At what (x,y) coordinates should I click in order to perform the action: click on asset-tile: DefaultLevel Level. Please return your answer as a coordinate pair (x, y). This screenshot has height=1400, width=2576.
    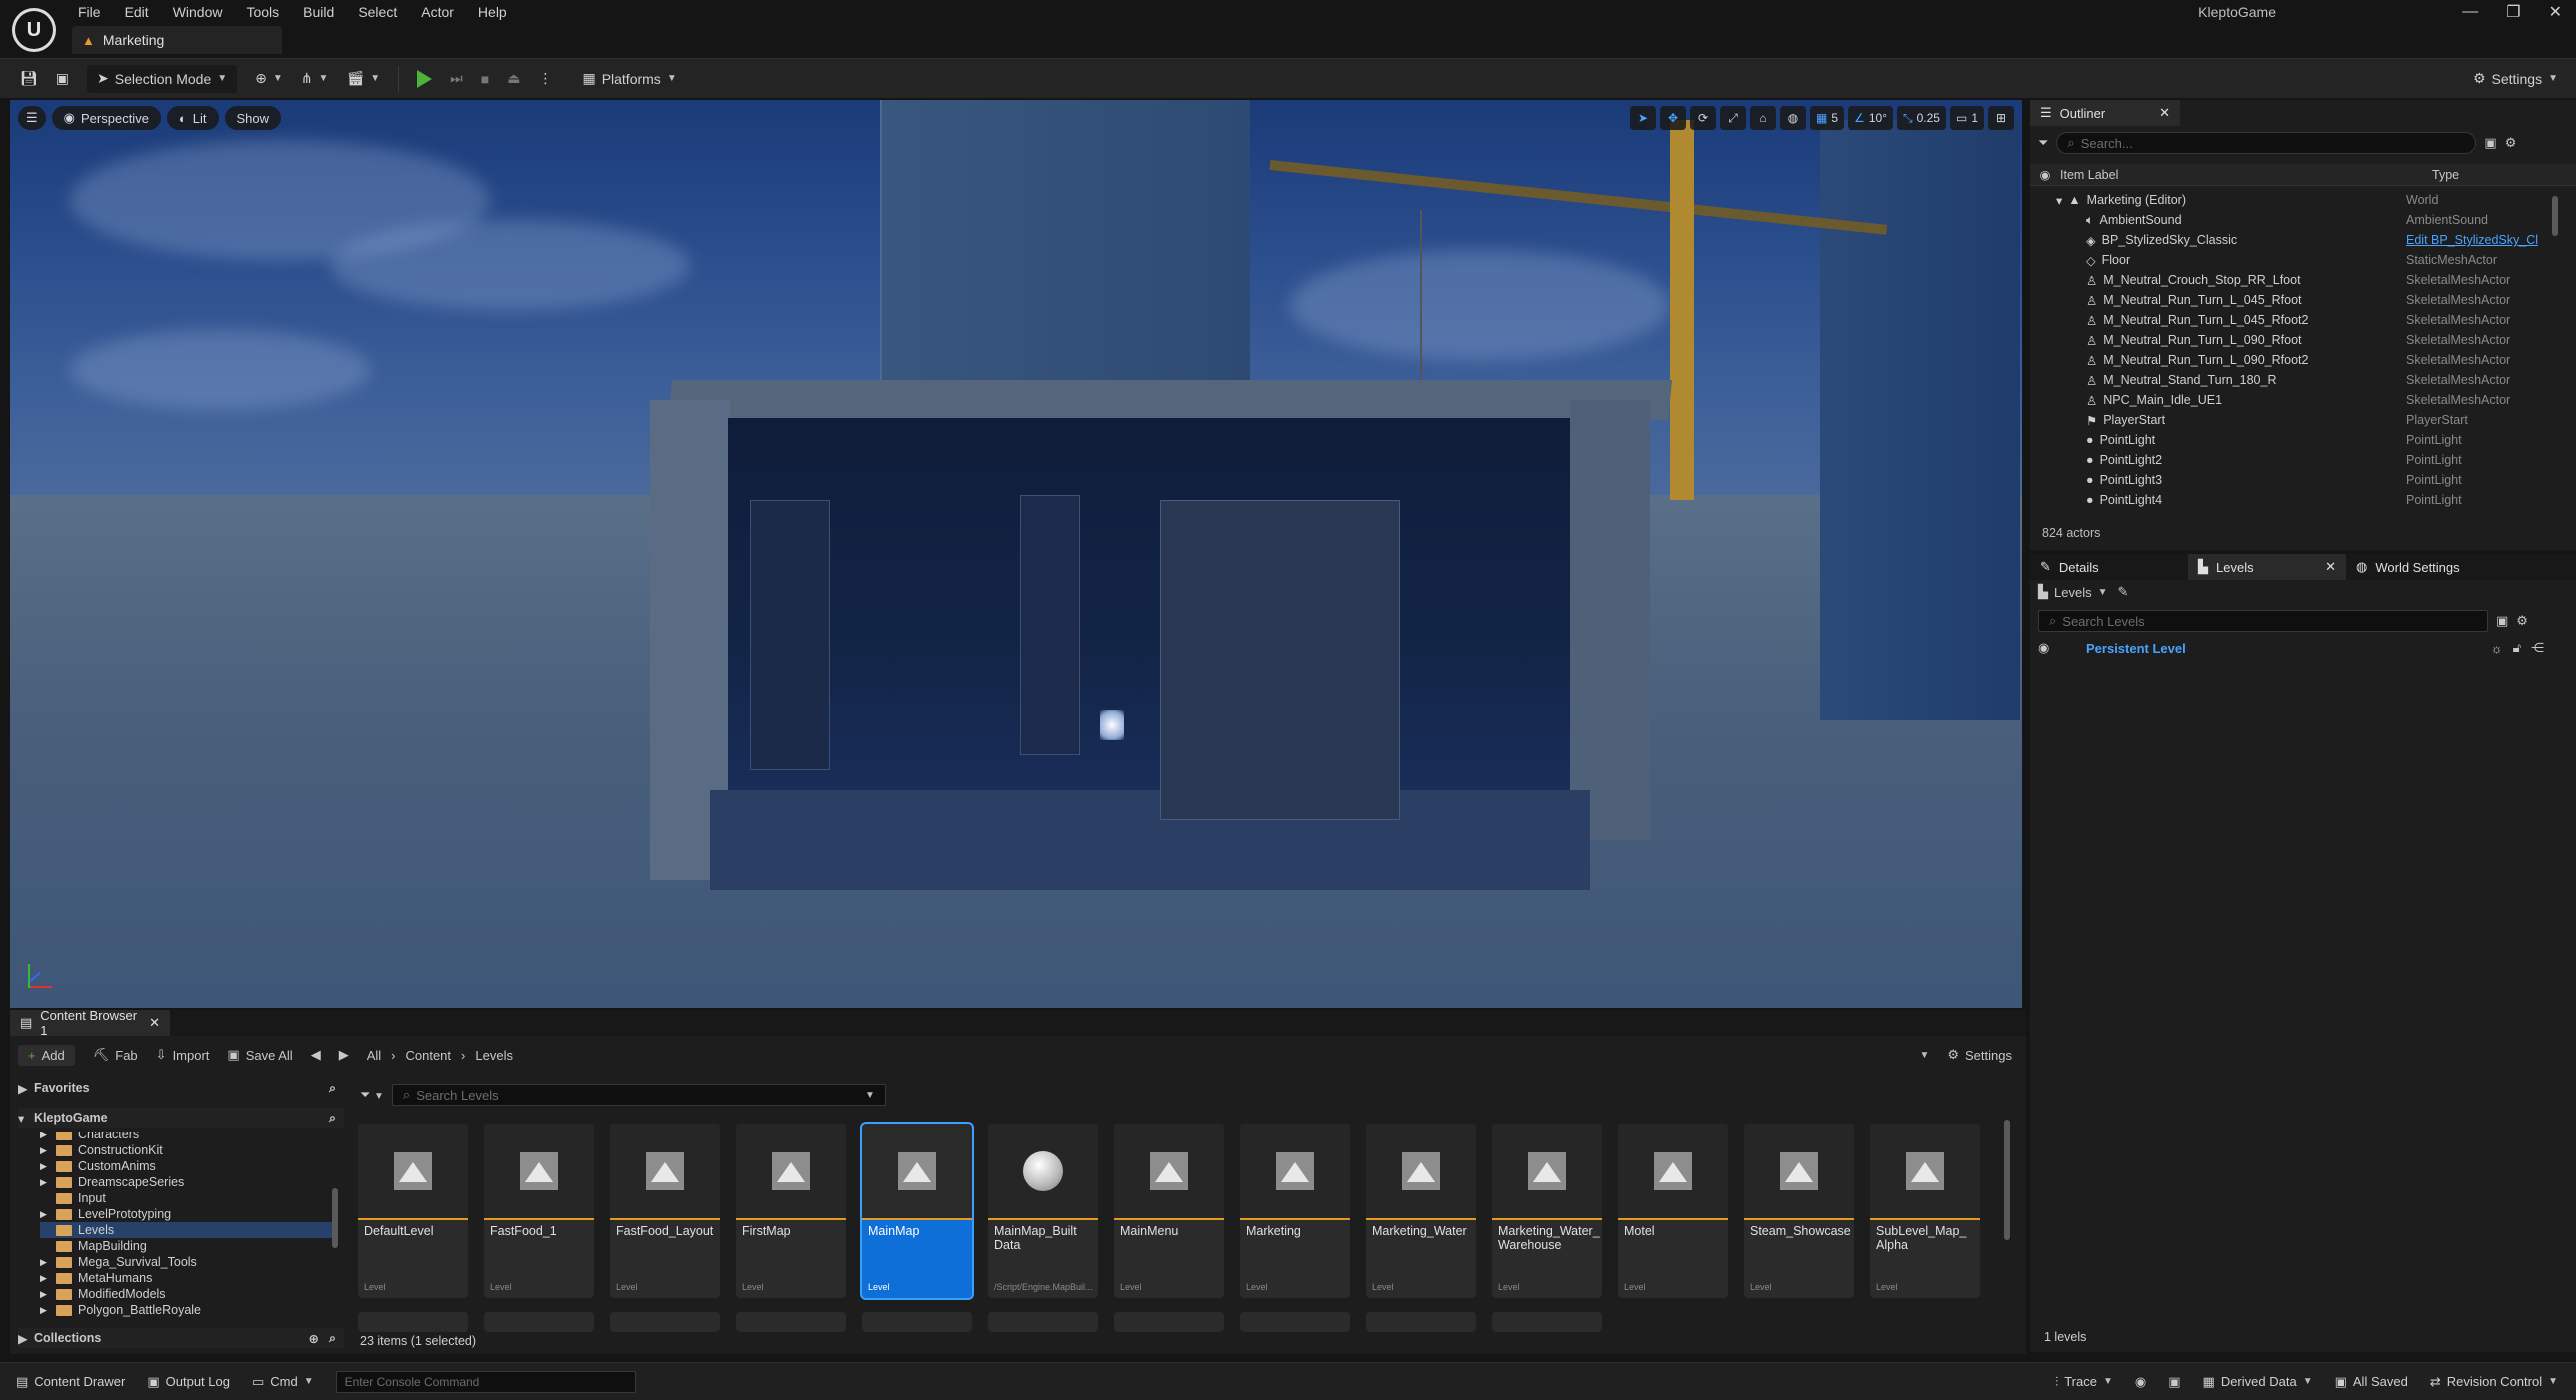
    Looking at the image, I should click on (413, 1211).